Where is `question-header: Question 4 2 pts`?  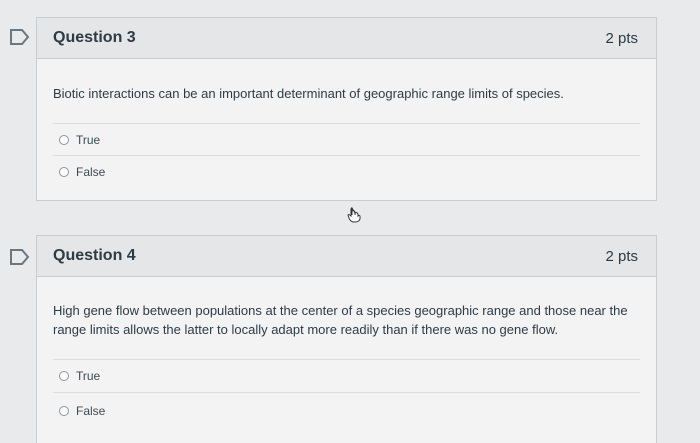 question-header: Question 4 2 pts is located at coordinates (346, 256).